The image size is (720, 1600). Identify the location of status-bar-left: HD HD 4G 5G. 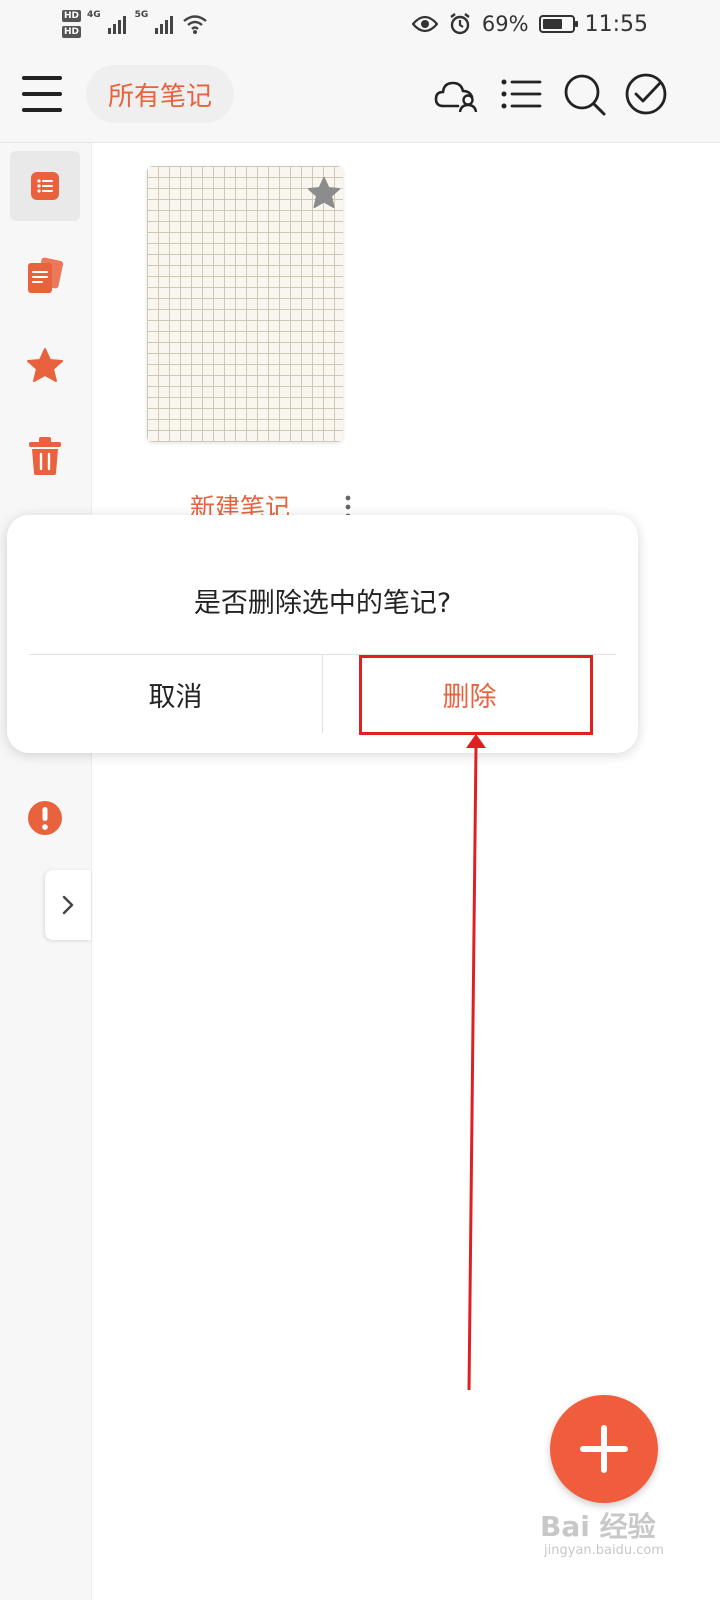
(135, 24).